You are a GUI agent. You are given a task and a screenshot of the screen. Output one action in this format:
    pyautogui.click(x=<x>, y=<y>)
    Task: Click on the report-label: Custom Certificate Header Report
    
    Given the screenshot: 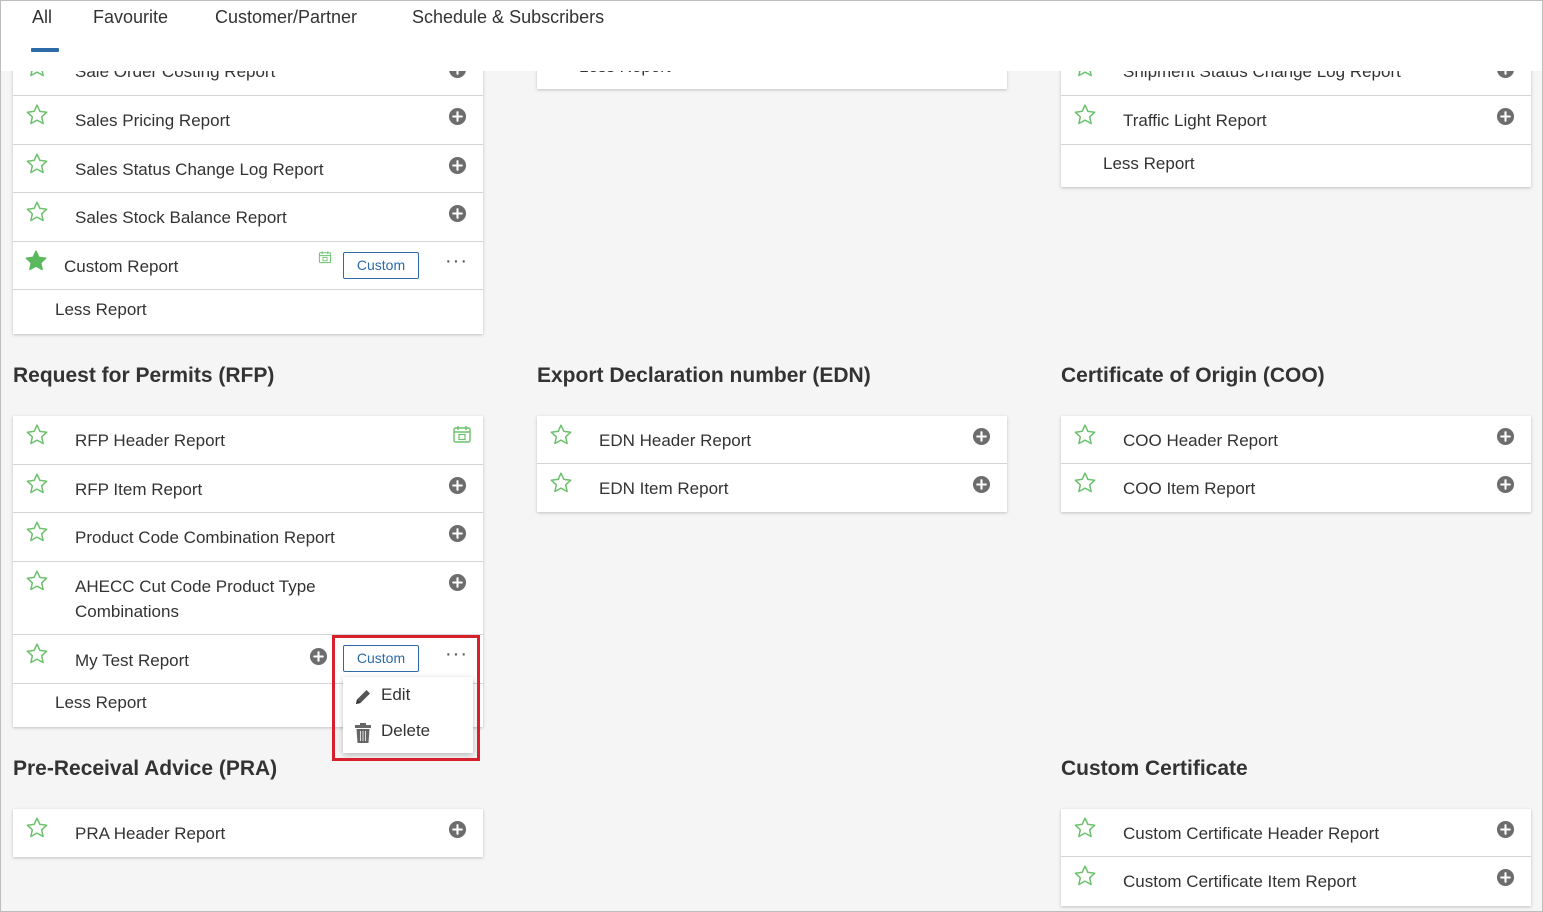 What is the action you would take?
    pyautogui.click(x=1251, y=833)
    